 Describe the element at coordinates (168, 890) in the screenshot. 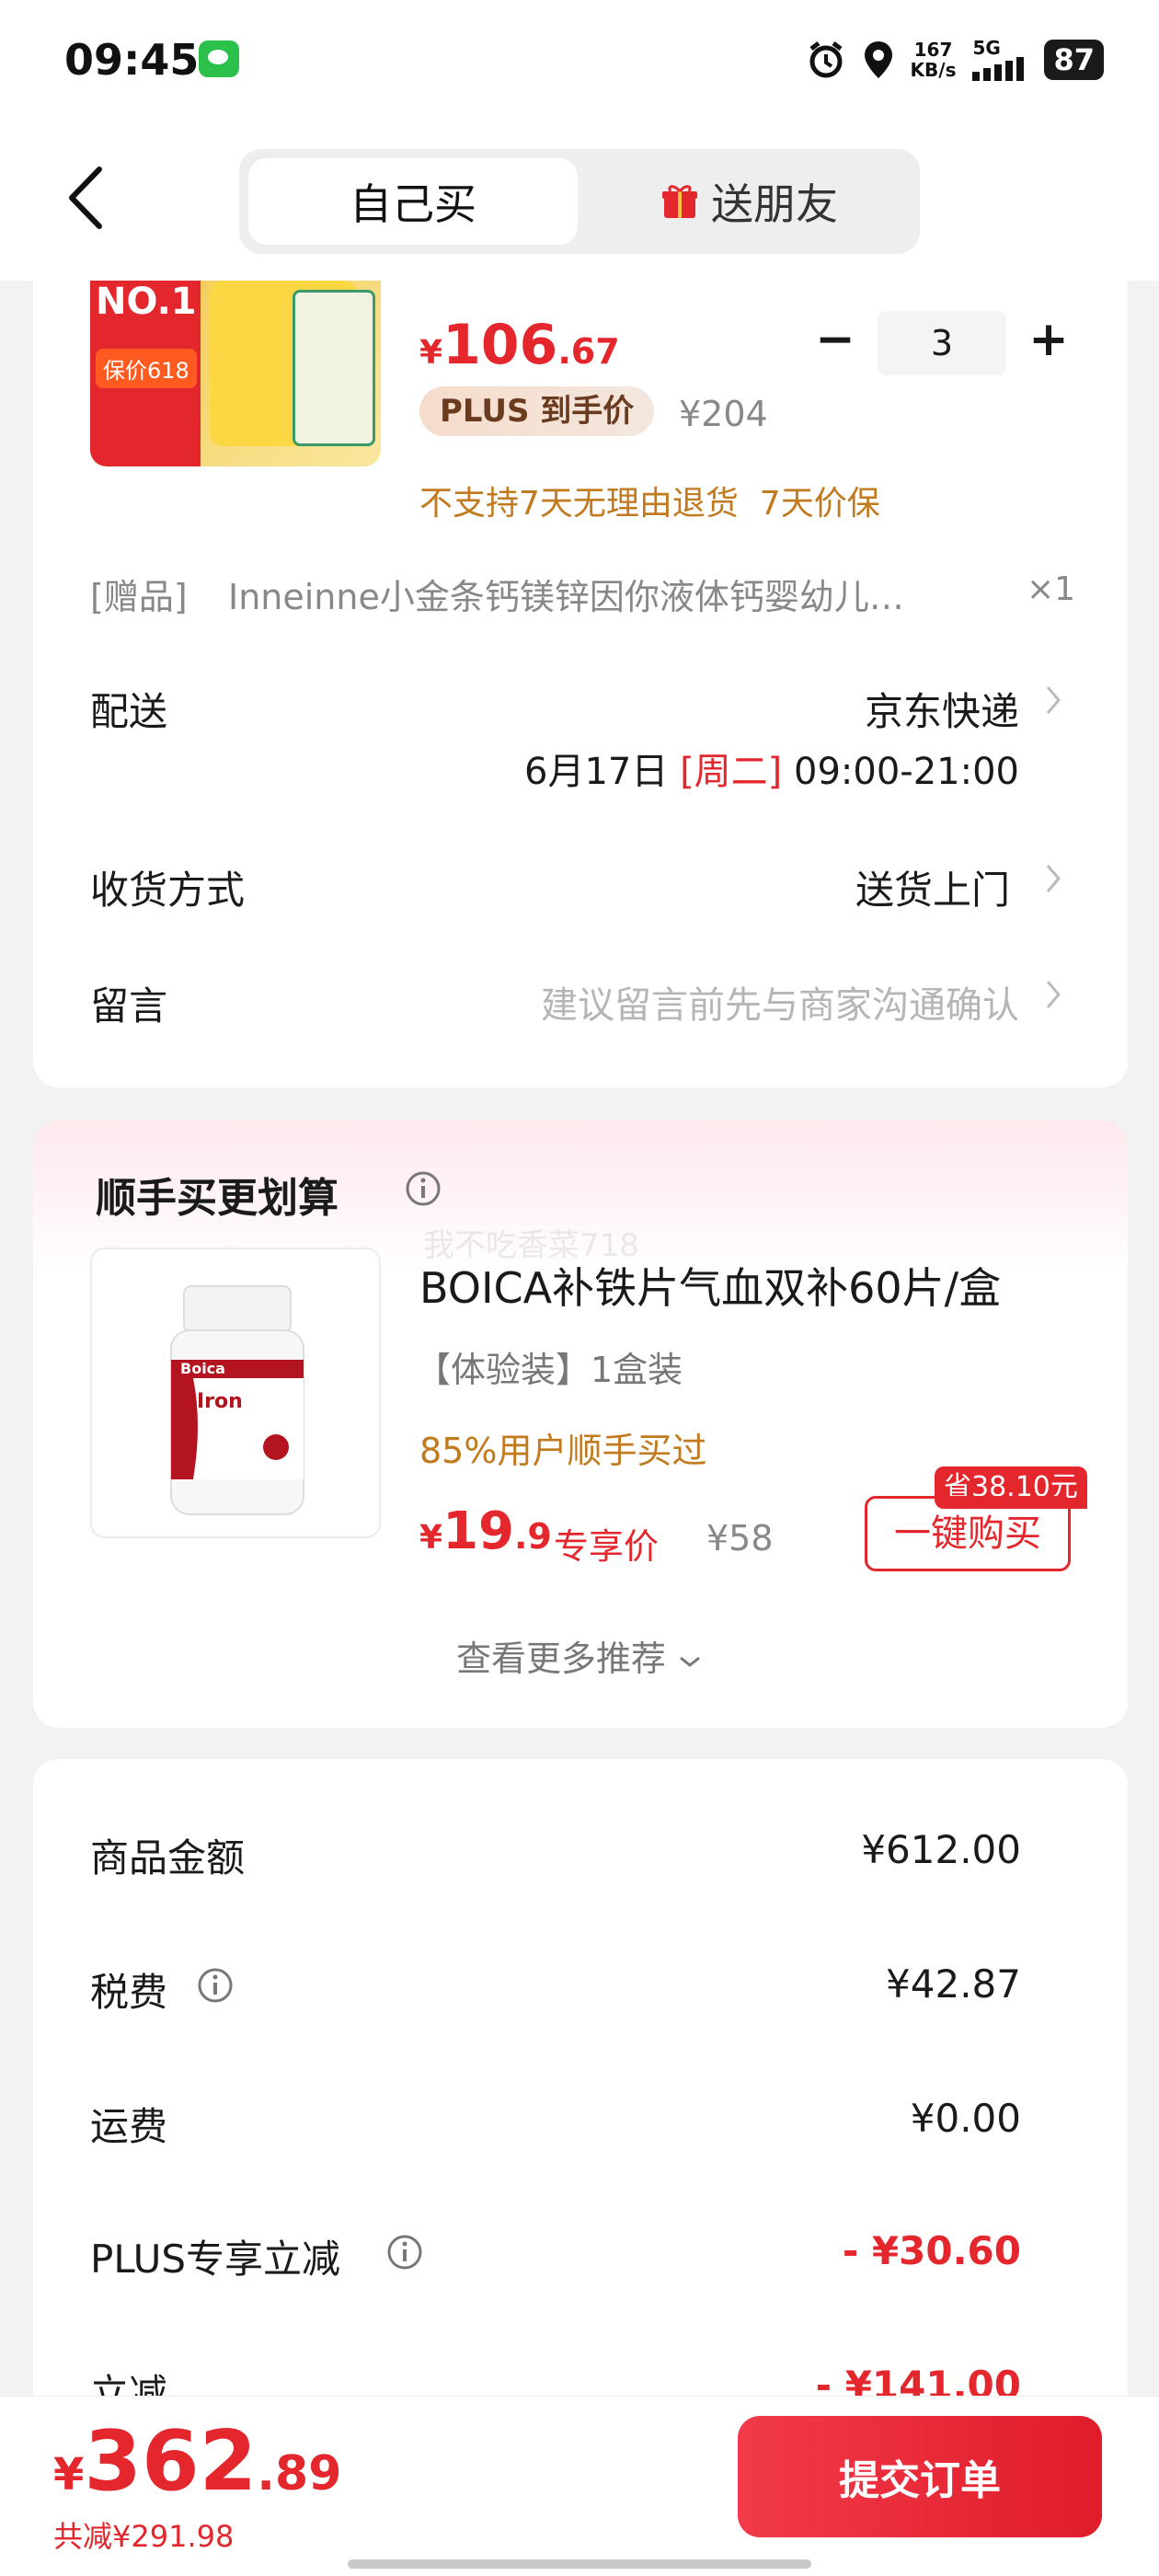

I see `receive-method-label: 收货方式` at that location.